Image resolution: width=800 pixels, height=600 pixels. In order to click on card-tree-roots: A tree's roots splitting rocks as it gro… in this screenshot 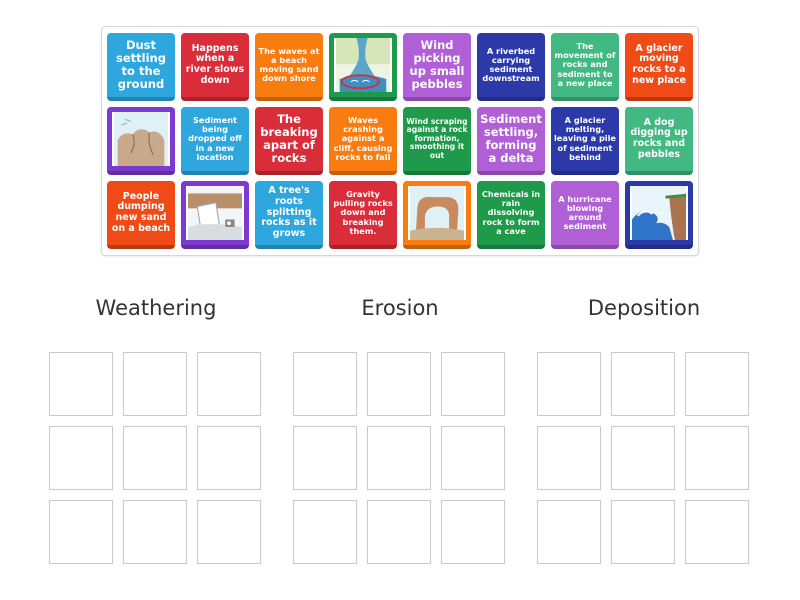, I will do `click(289, 215)`.